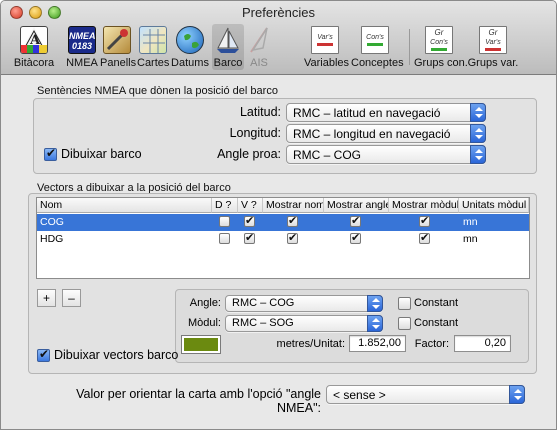  I want to click on toolbar-item-grups-con: Gr Con's Grups con., so click(441, 47).